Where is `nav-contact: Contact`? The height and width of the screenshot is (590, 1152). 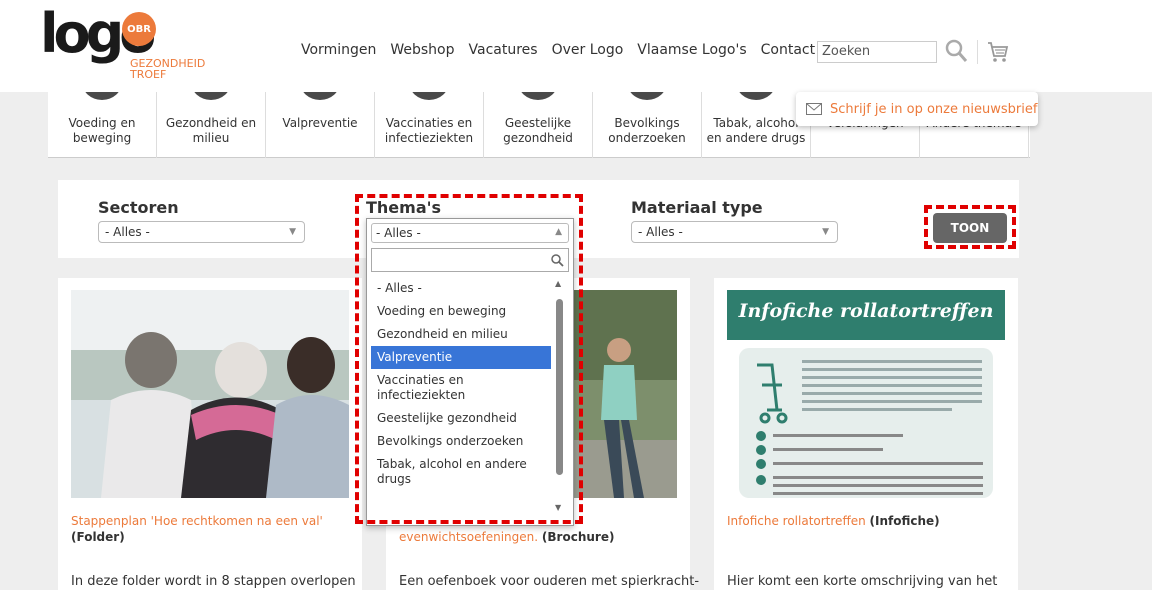 nav-contact: Contact is located at coordinates (788, 50).